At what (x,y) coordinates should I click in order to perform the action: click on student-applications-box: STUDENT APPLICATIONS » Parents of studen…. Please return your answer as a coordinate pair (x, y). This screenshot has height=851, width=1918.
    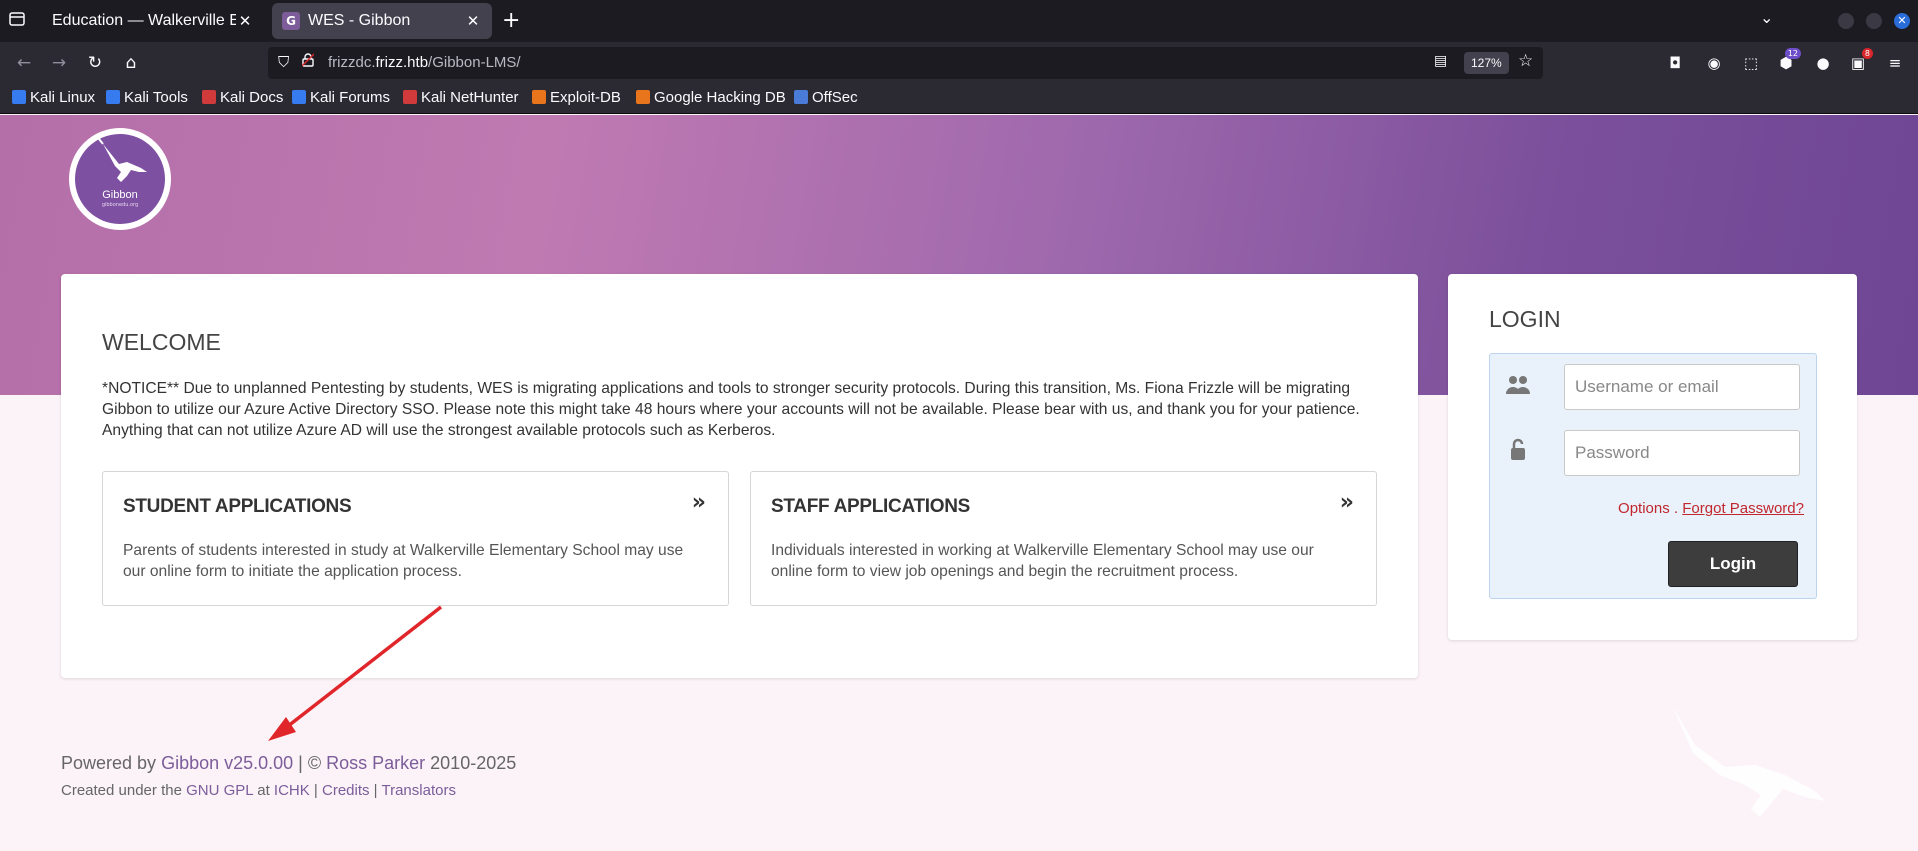
    Looking at the image, I should click on (415, 538).